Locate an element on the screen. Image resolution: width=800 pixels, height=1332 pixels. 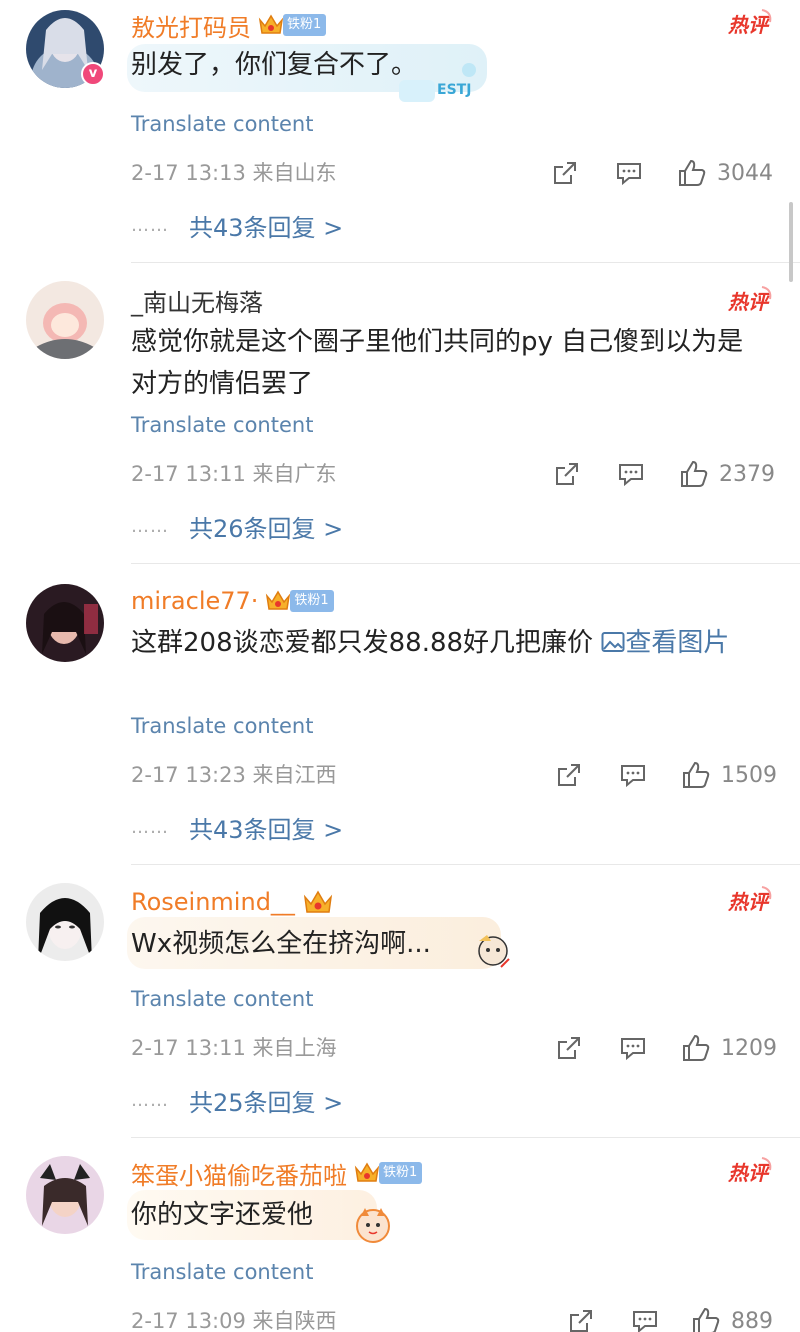
like-button: 1209 is located at coordinates (729, 1048).